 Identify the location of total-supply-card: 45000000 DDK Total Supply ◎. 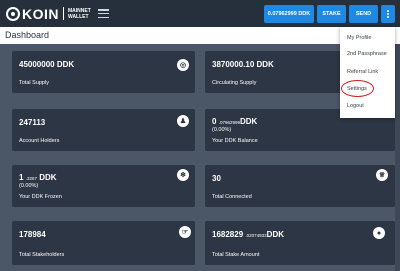
(103, 72).